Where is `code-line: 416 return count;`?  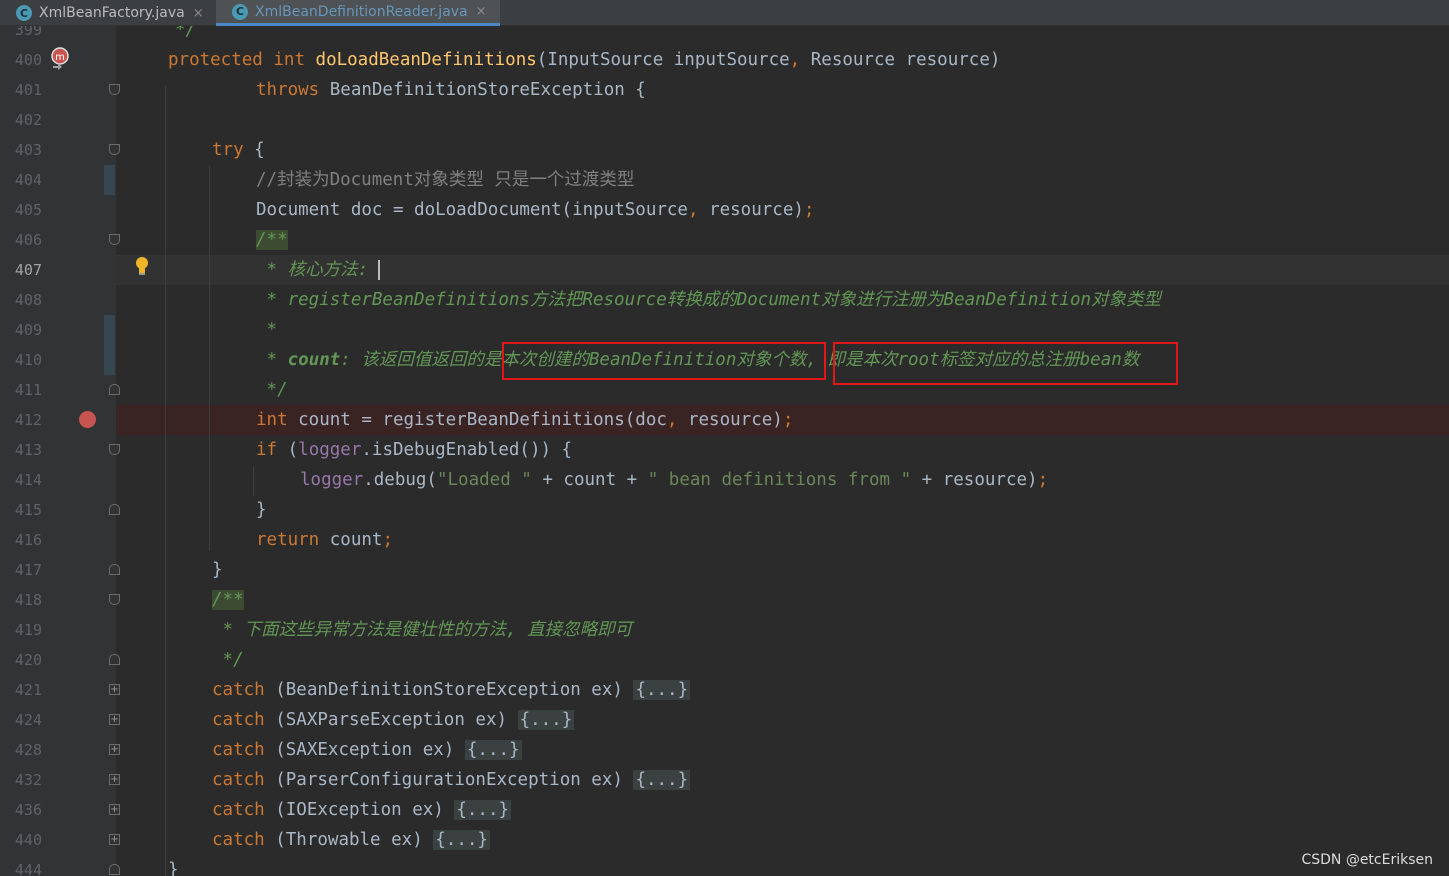 code-line: 416 return count; is located at coordinates (724, 540).